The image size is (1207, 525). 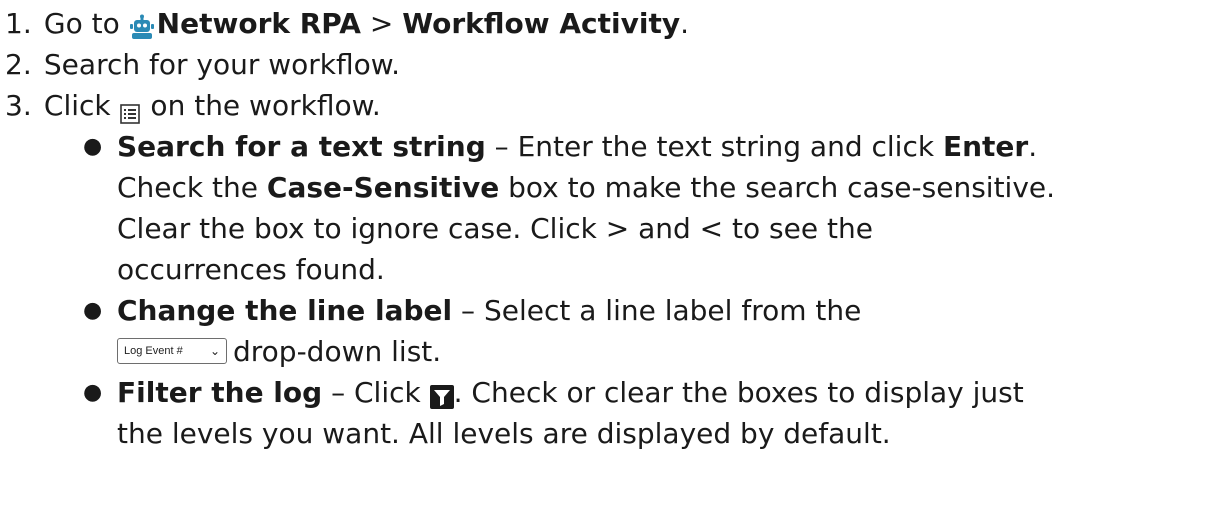 What do you see at coordinates (606, 351) in the screenshot?
I see `bullet-label-line-2: Log Event # ⌄ drop-down list.` at bounding box center [606, 351].